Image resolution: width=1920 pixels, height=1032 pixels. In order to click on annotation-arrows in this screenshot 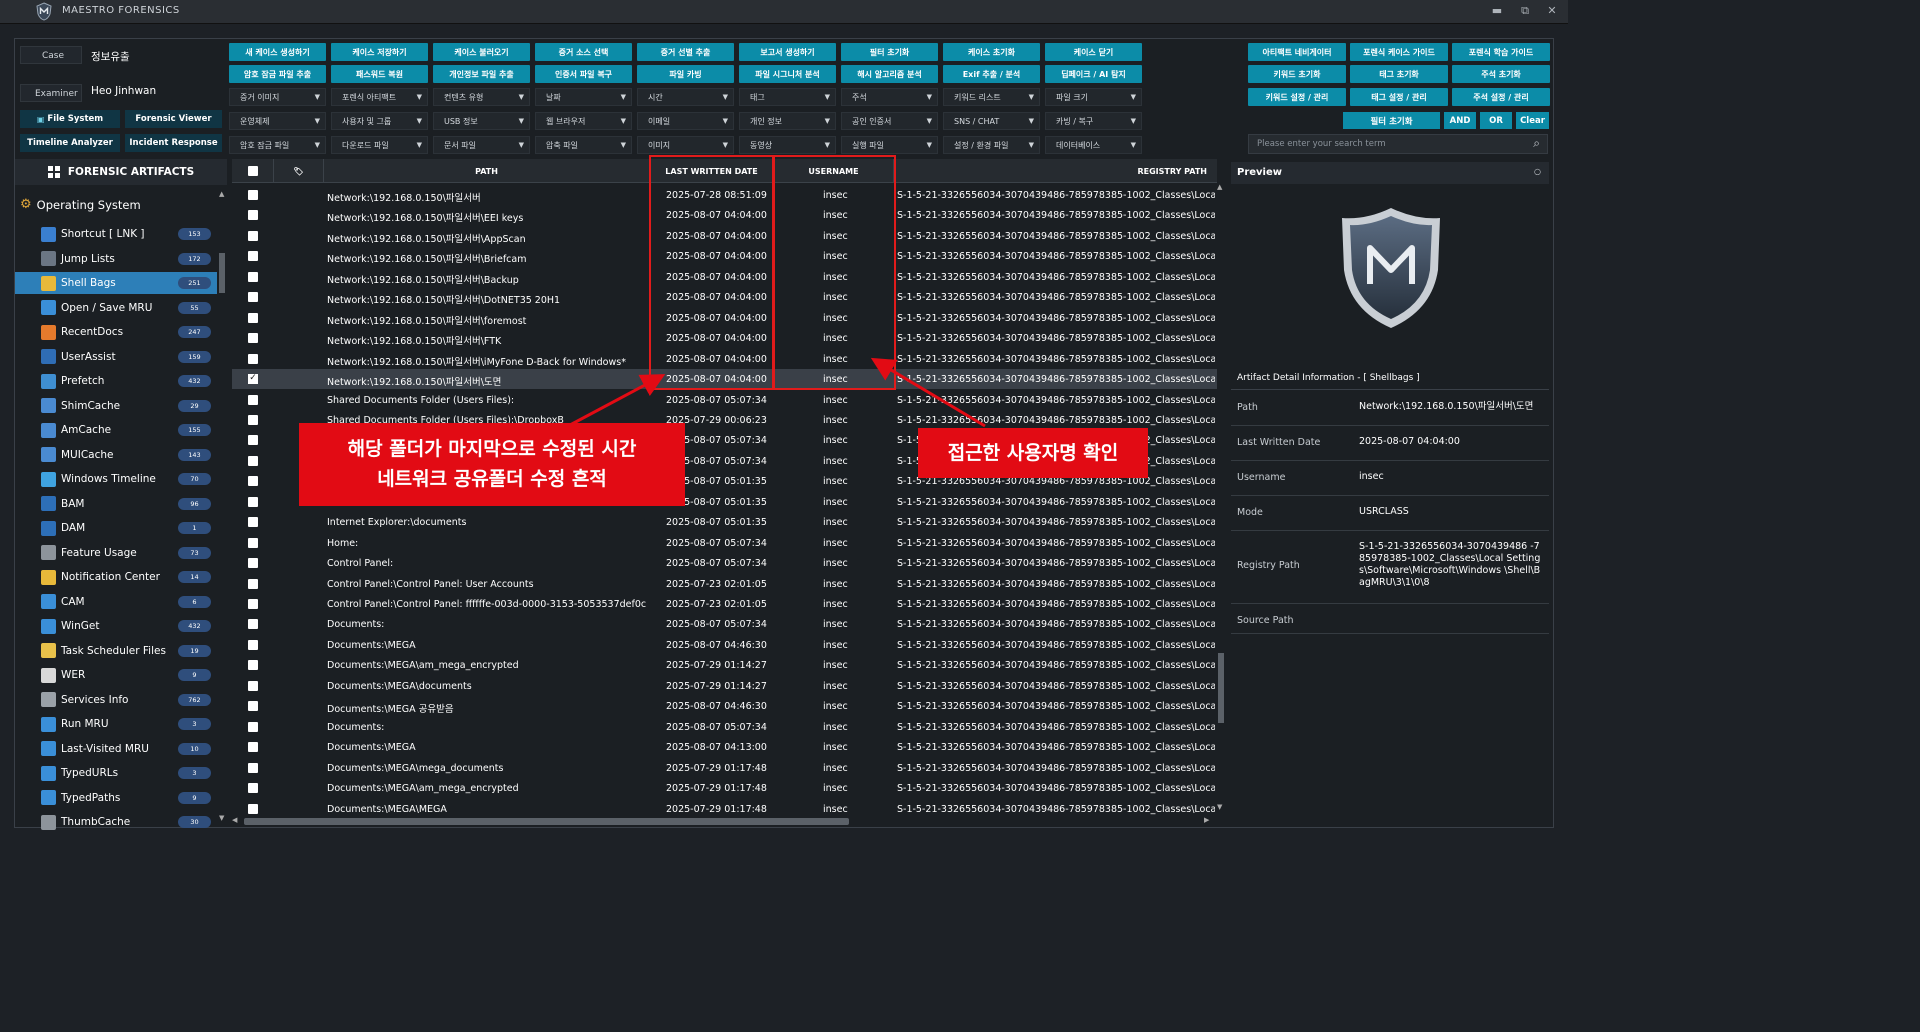, I will do `click(777, 392)`.